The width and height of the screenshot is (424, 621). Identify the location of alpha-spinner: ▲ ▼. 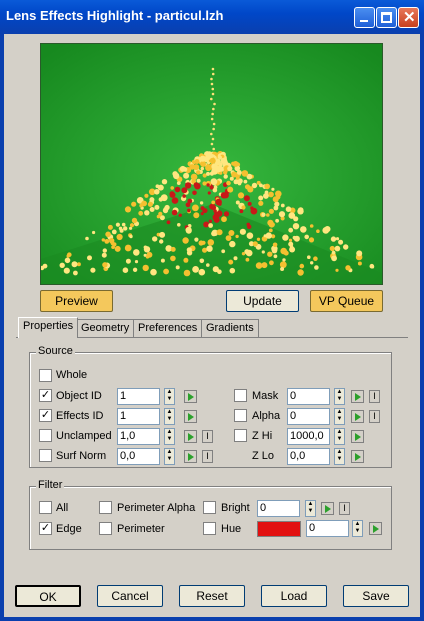
(339, 416).